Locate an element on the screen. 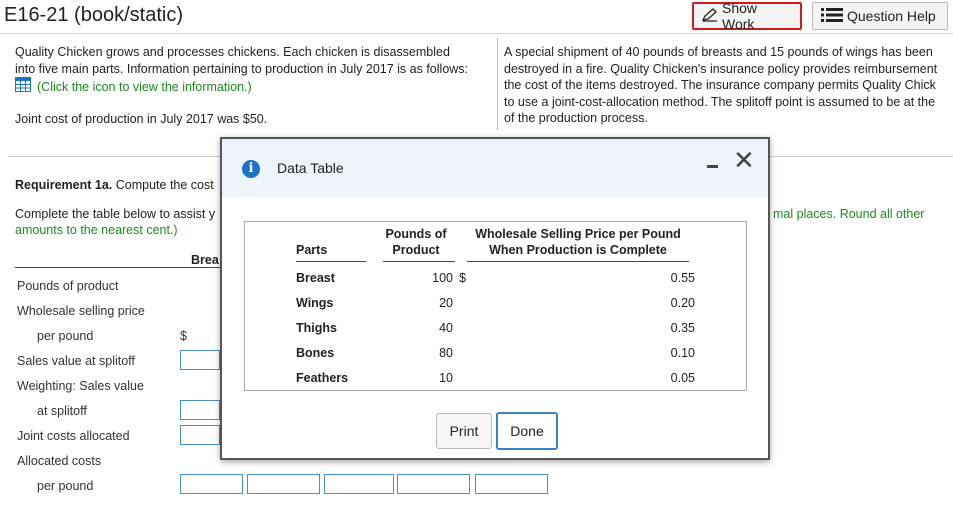 The width and height of the screenshot is (953, 521). column-header-line: When Production is Complete is located at coordinates (578, 250).